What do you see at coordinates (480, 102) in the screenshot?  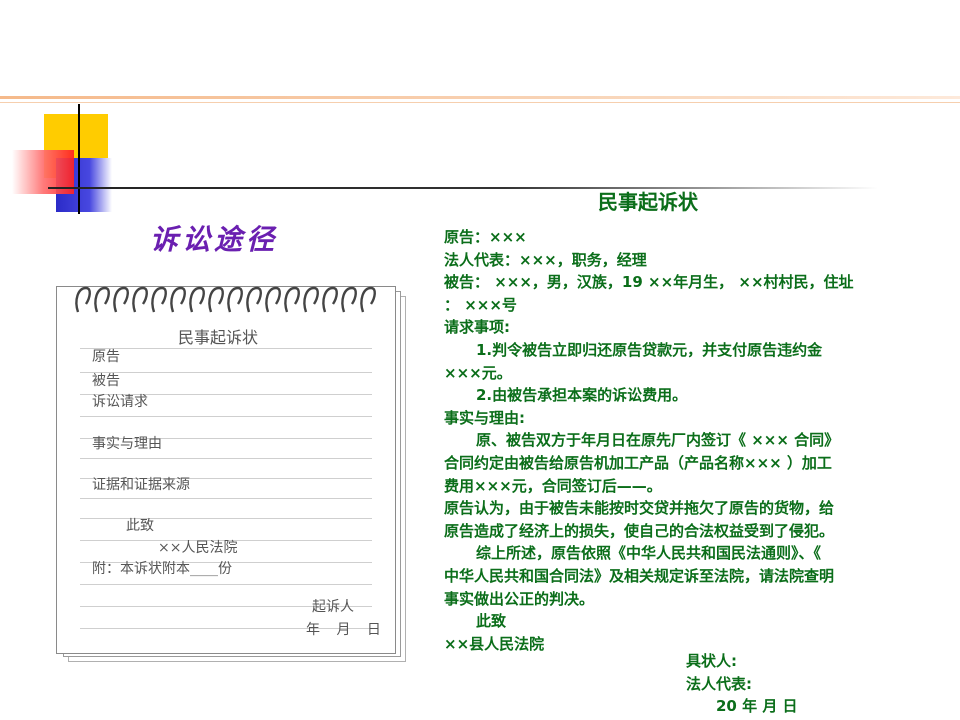 I see `header-rule-thin` at bounding box center [480, 102].